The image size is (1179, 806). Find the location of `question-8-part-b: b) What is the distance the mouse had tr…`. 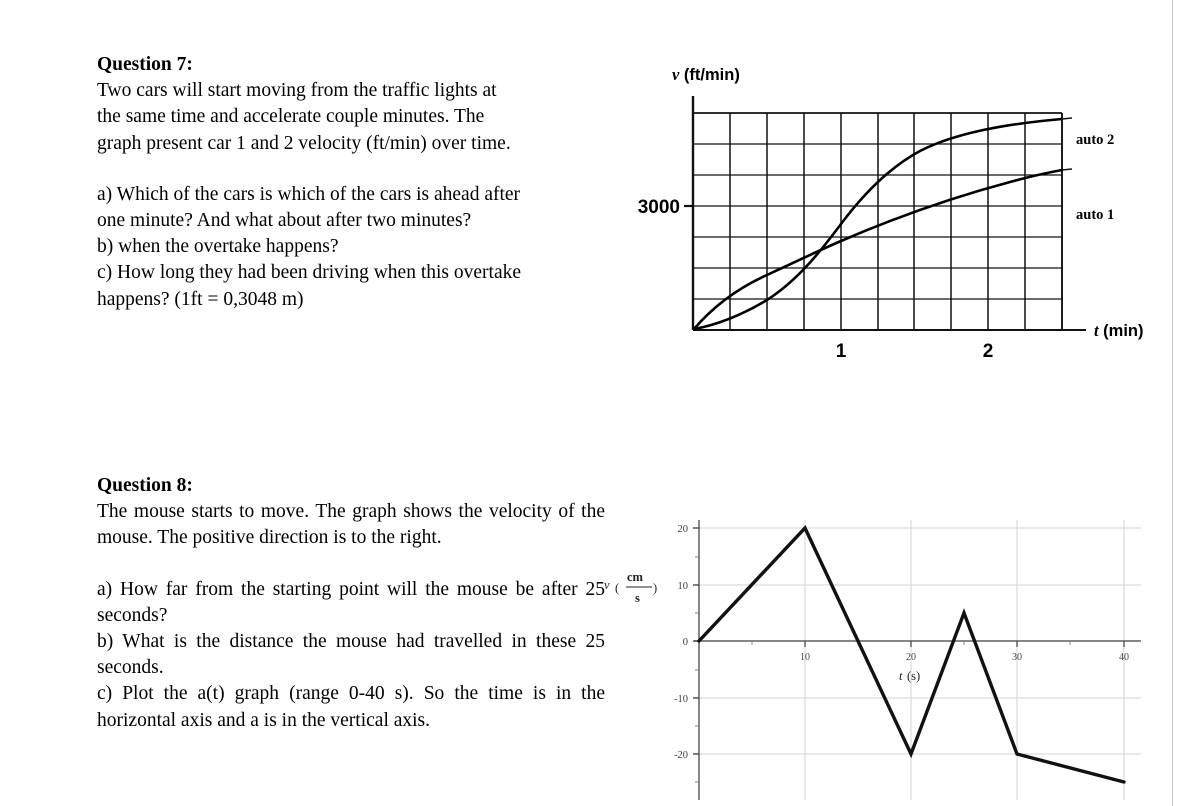

question-8-part-b: b) What is the distance the mouse had tr… is located at coordinates (351, 655).